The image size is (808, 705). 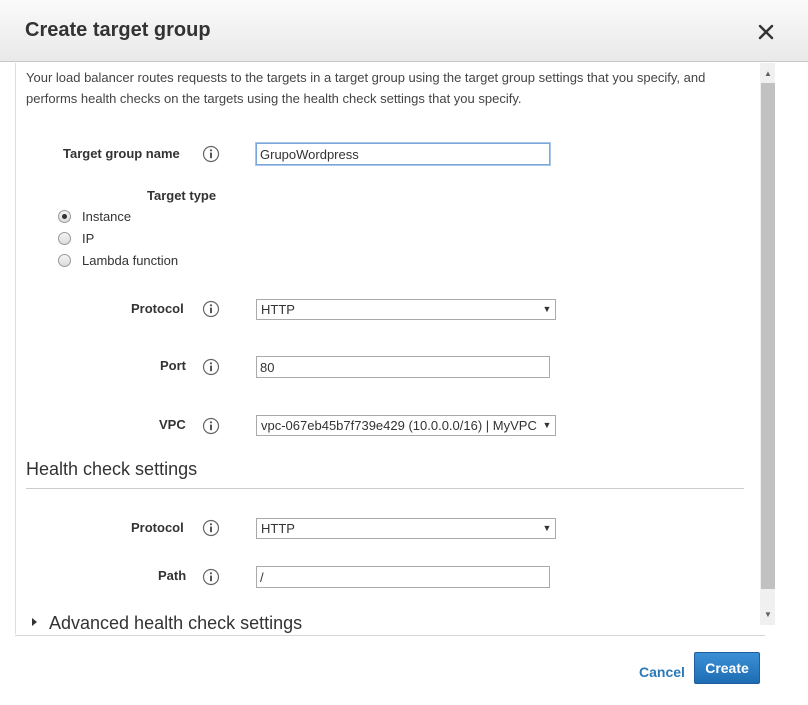 What do you see at coordinates (403, 577) in the screenshot?
I see `health-check-path-input` at bounding box center [403, 577].